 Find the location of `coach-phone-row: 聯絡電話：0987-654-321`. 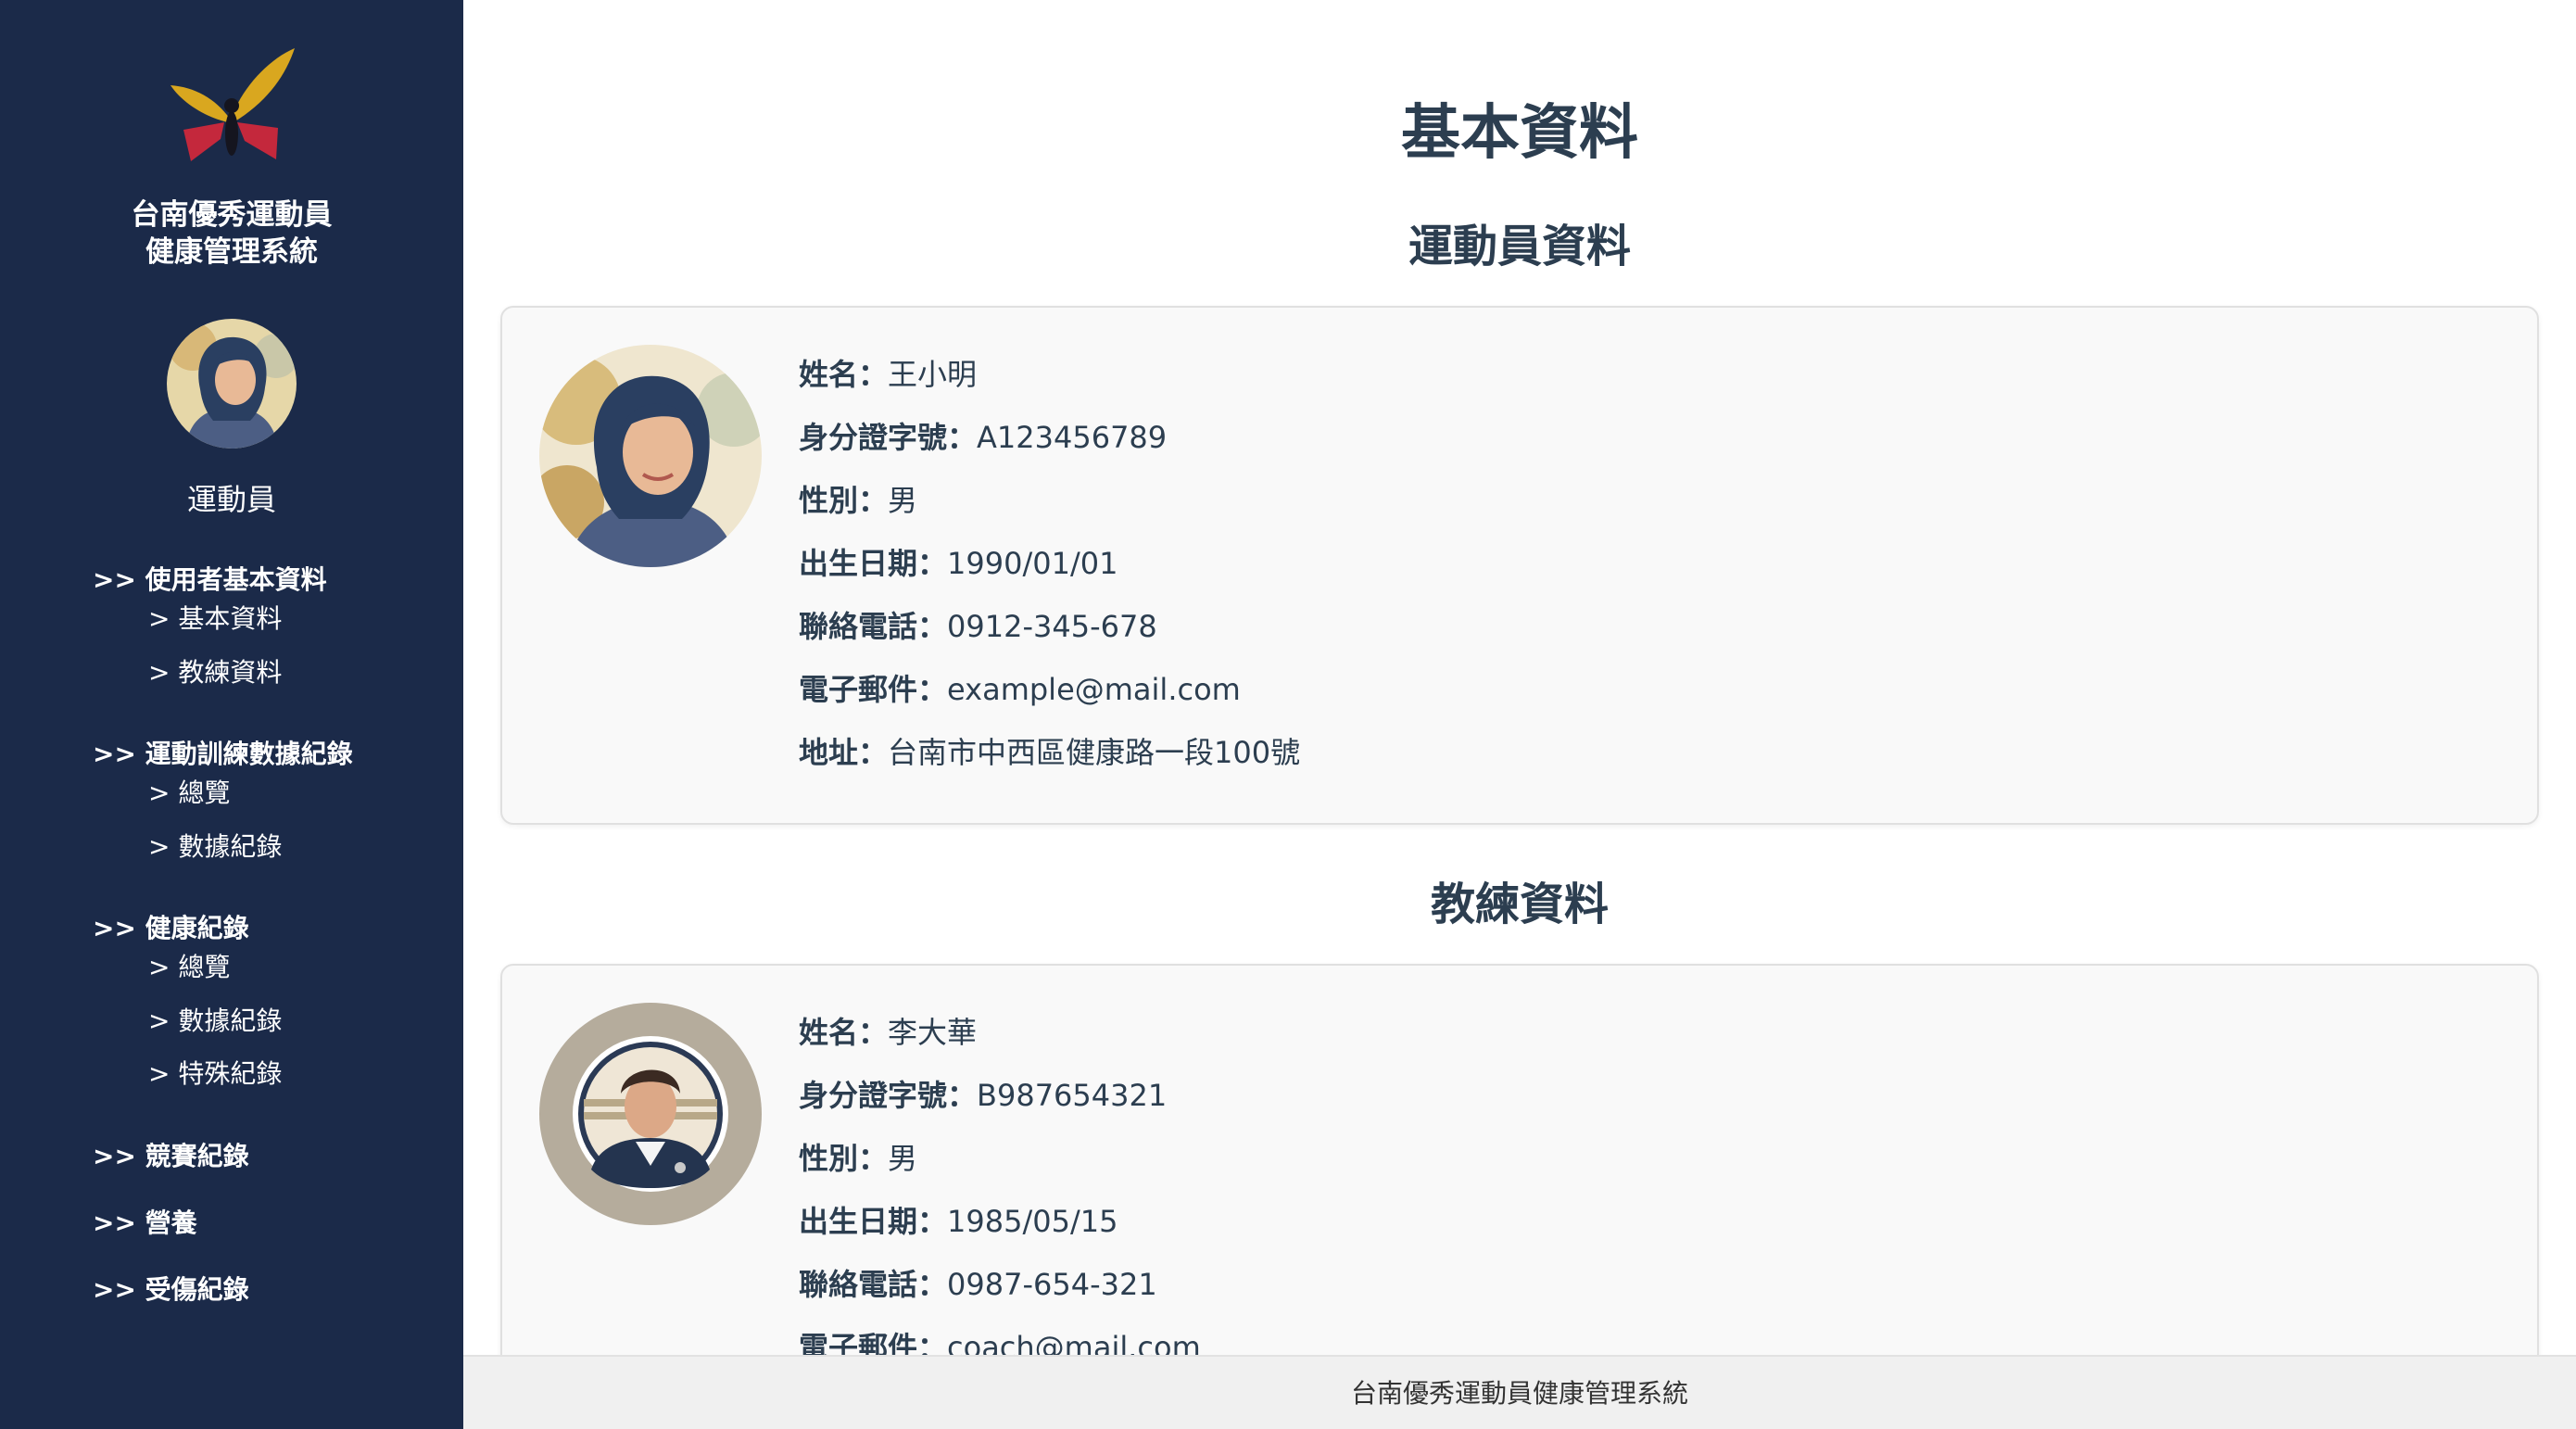

coach-phone-row: 聯絡電話：0987-654-321 is located at coordinates (1000, 1297).